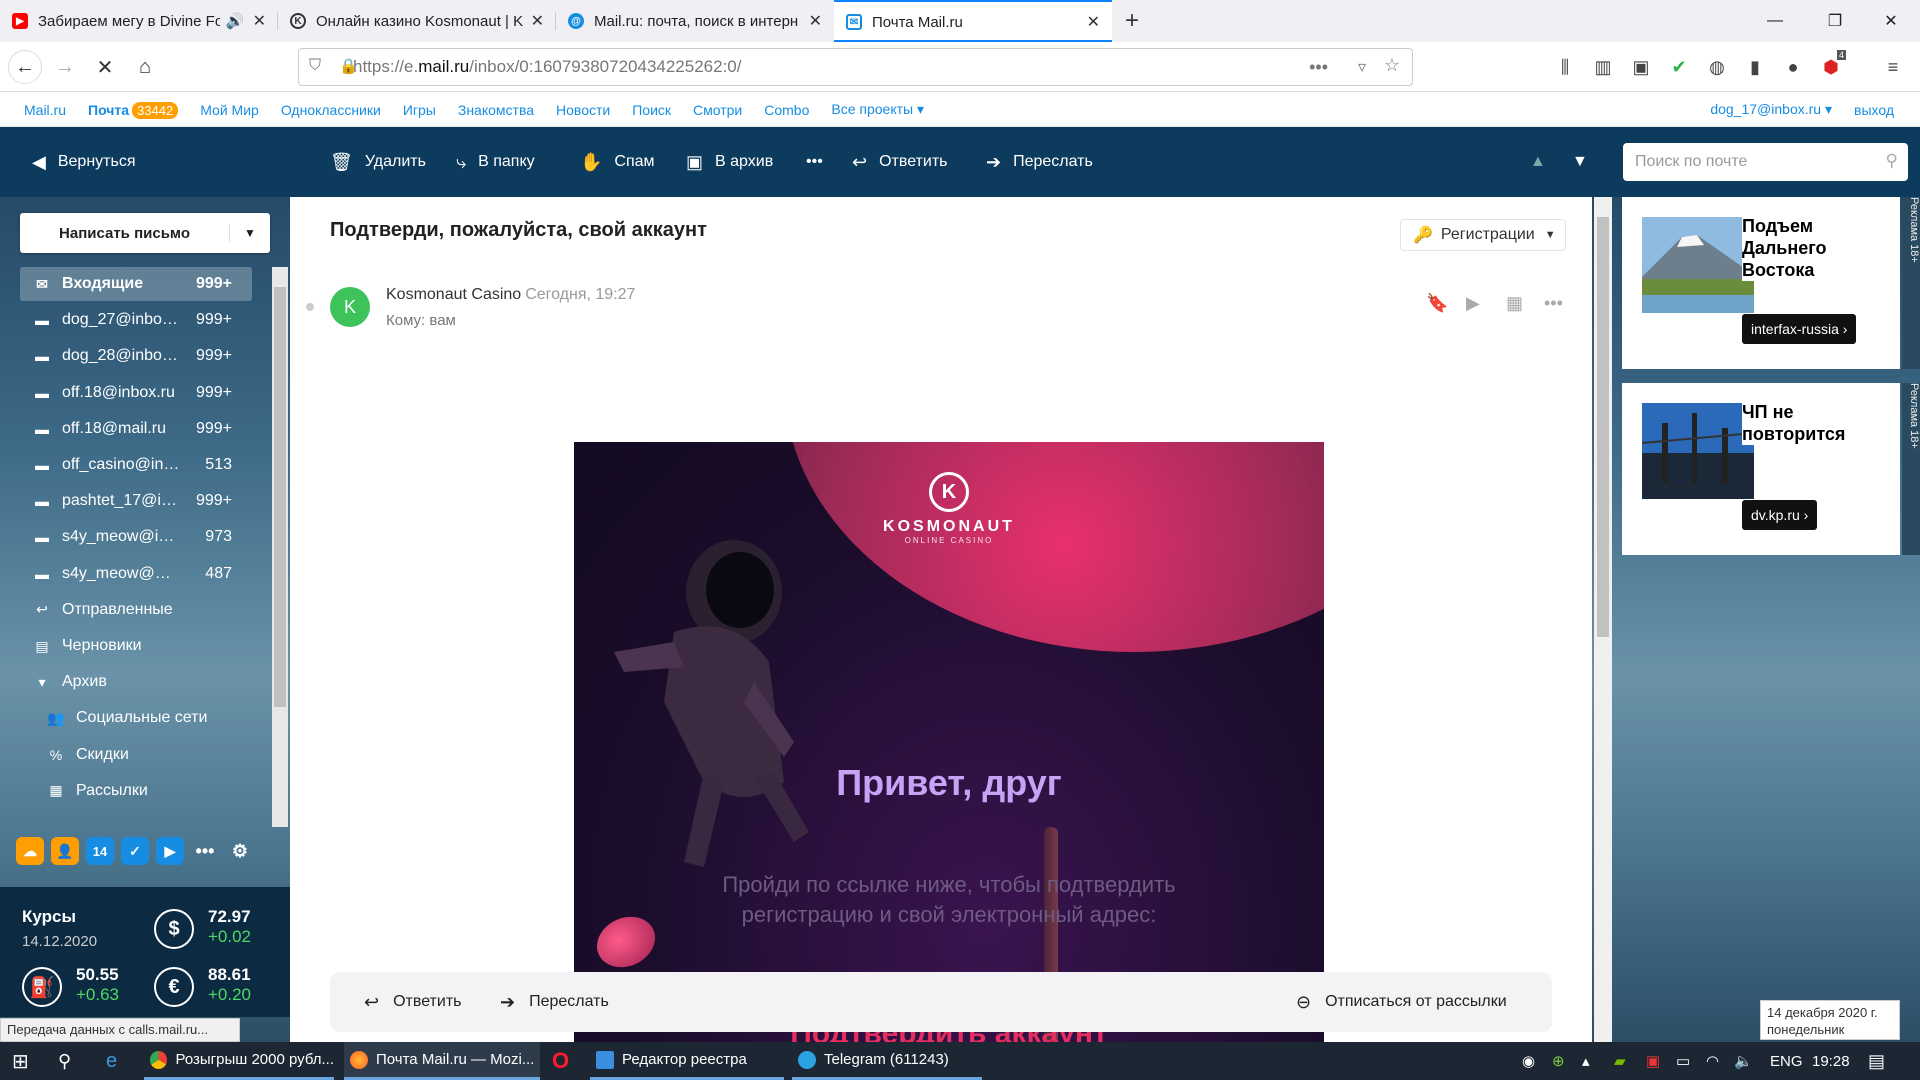 This screenshot has width=1920, height=1080. I want to click on subfolder-item: ▦ Рассылки, so click(143, 791).